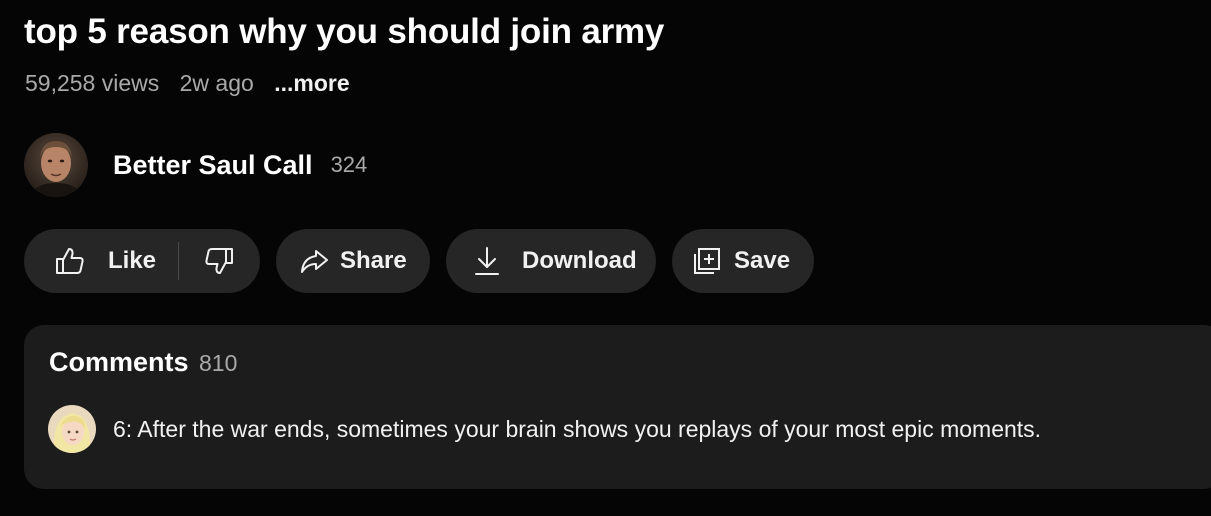 The width and height of the screenshot is (1211, 516). Describe the element at coordinates (132, 260) in the screenshot. I see `like-label: Like` at that location.